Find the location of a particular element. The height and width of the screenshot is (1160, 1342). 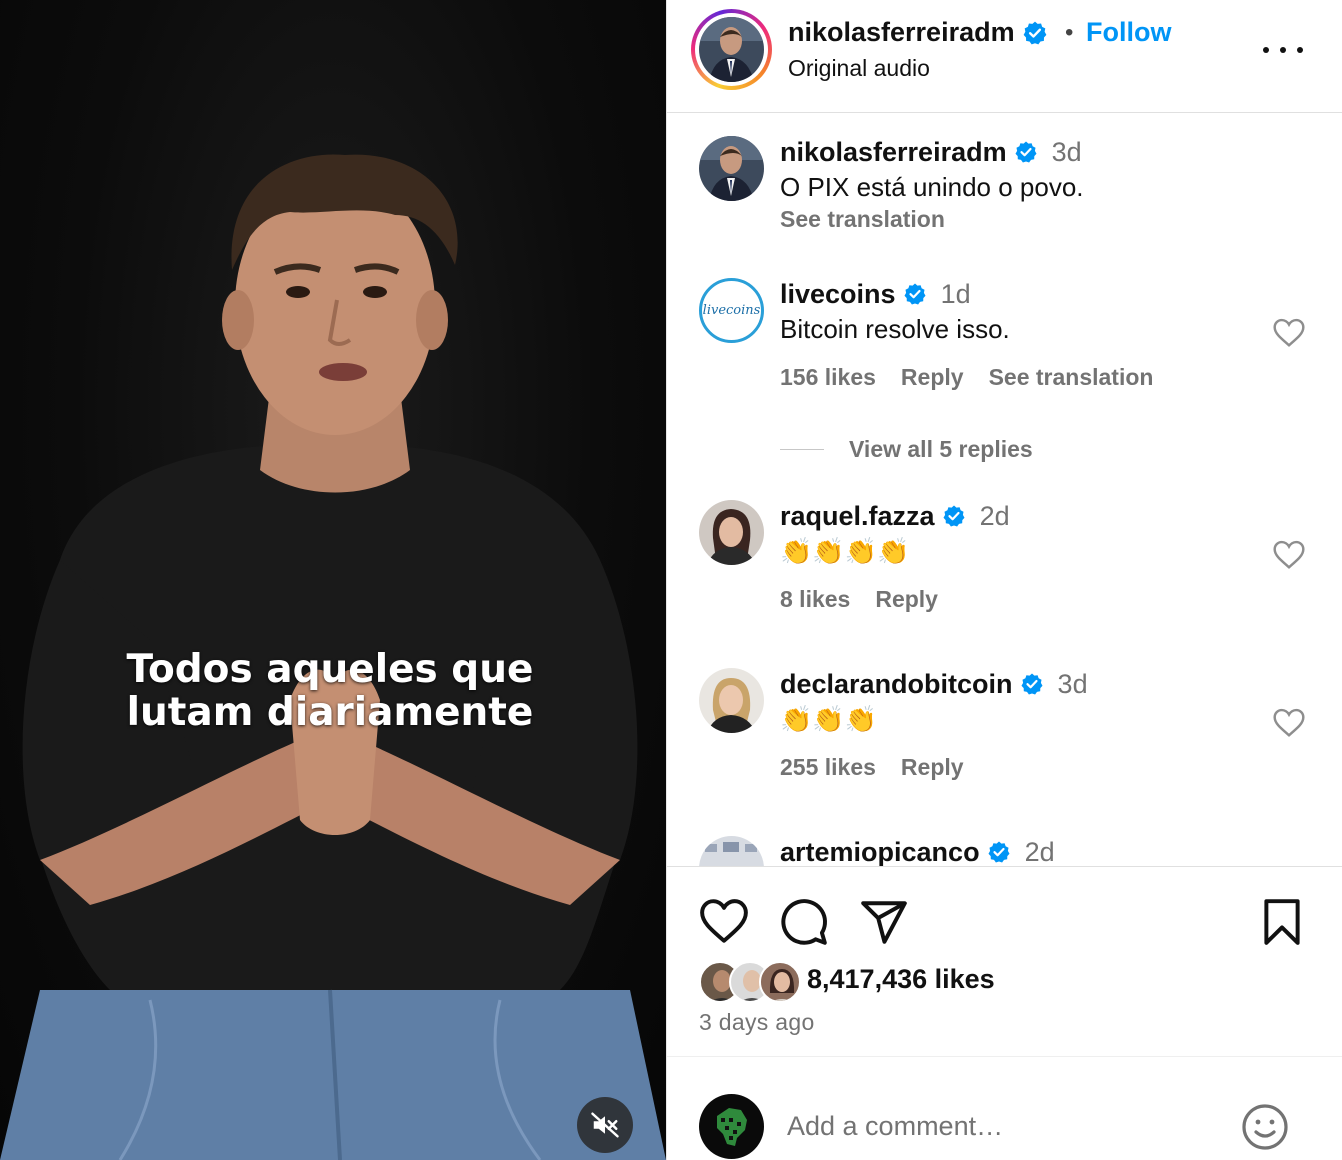

current-user-avatar is located at coordinates (731, 1126).